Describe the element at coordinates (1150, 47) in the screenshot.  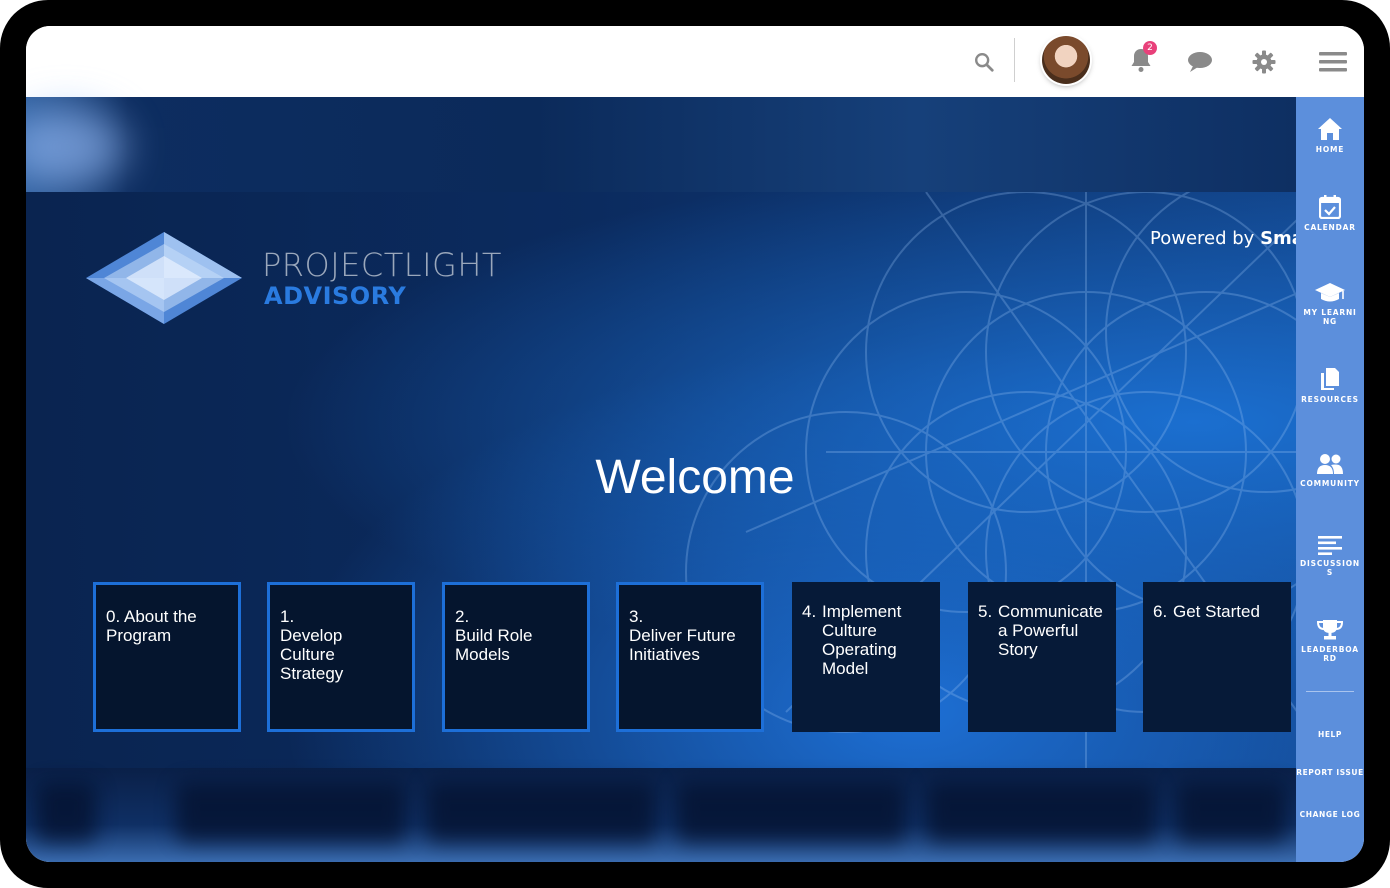
I see `notification-badge: 2` at that location.